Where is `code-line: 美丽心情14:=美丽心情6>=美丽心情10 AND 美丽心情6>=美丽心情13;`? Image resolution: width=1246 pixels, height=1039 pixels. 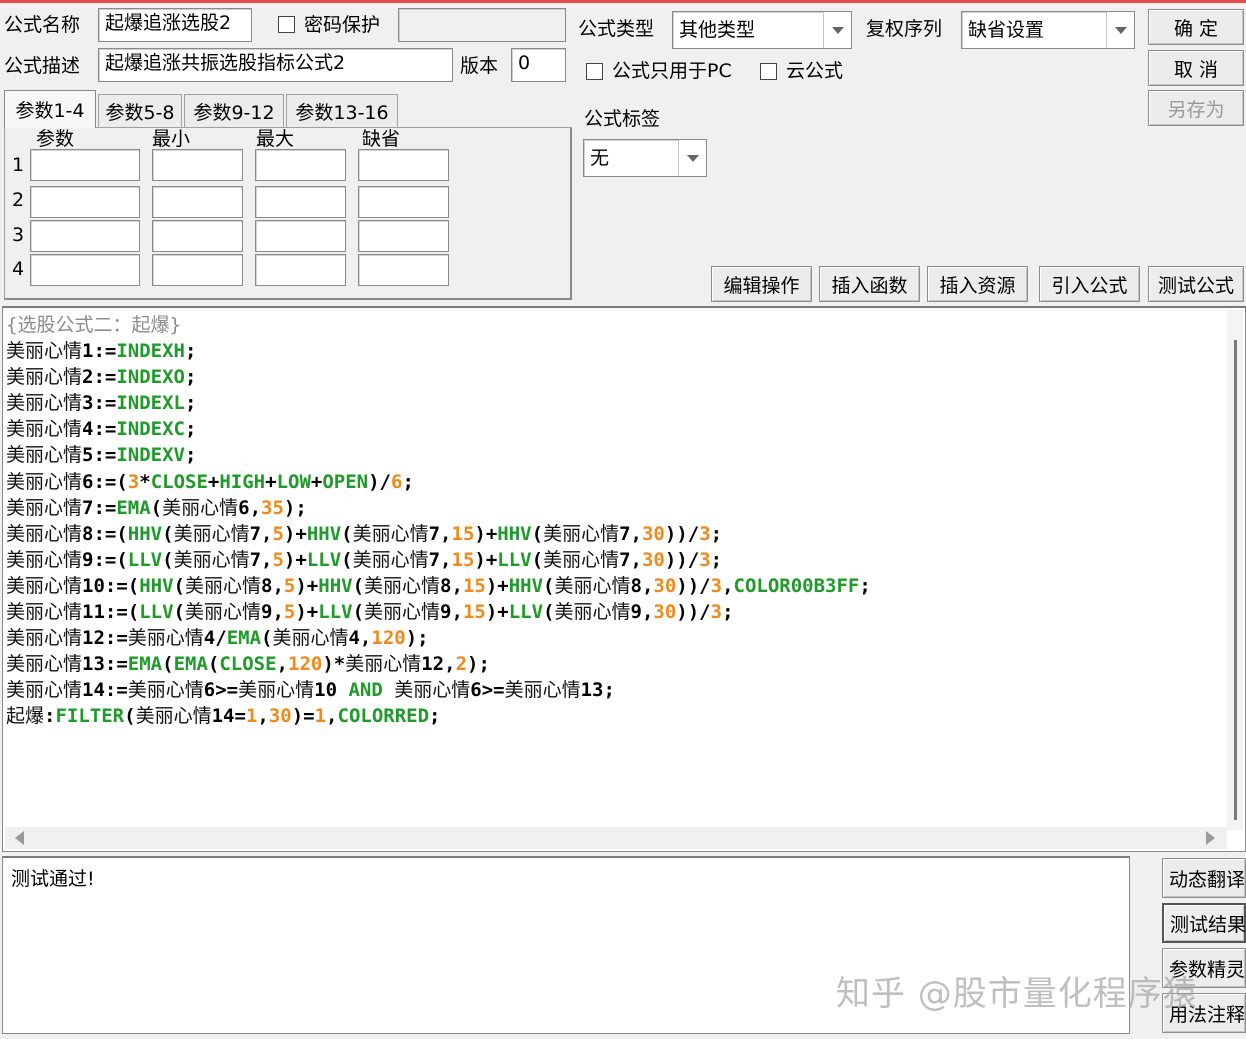 code-line: 美丽心情14:=美丽心情6>=美丽心情10 AND 美丽心情6>=美丽心情13; is located at coordinates (617, 690).